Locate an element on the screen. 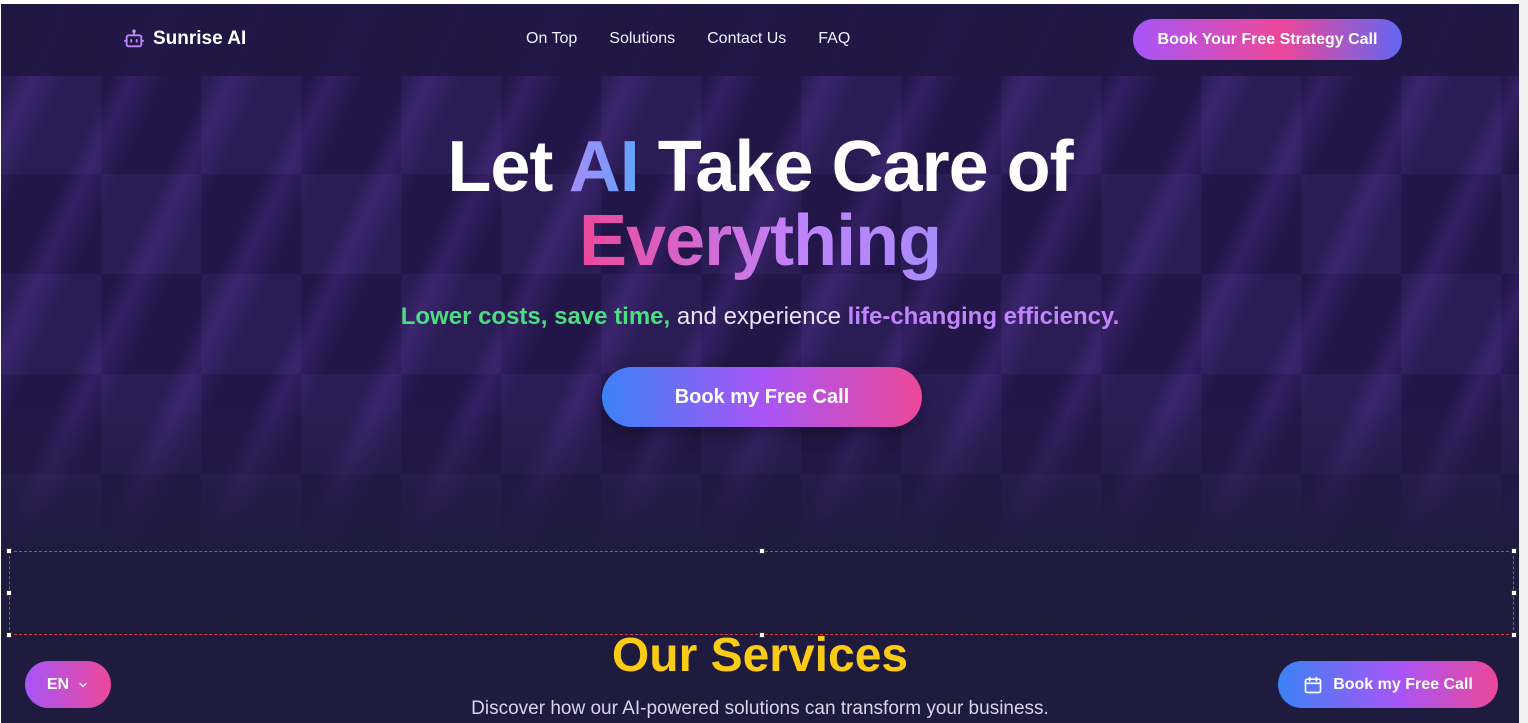 This screenshot has width=1528, height=723. floating-book-call-button: Book my Free Call is located at coordinates (1388, 684).